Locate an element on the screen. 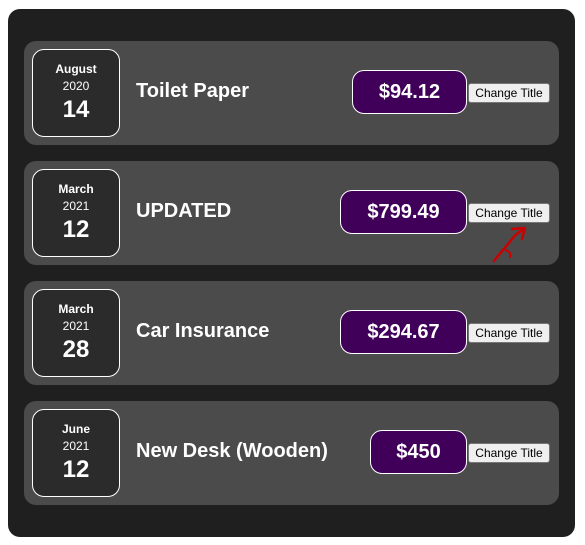 The image size is (585, 545). expense-amount: $450 is located at coordinates (418, 452).